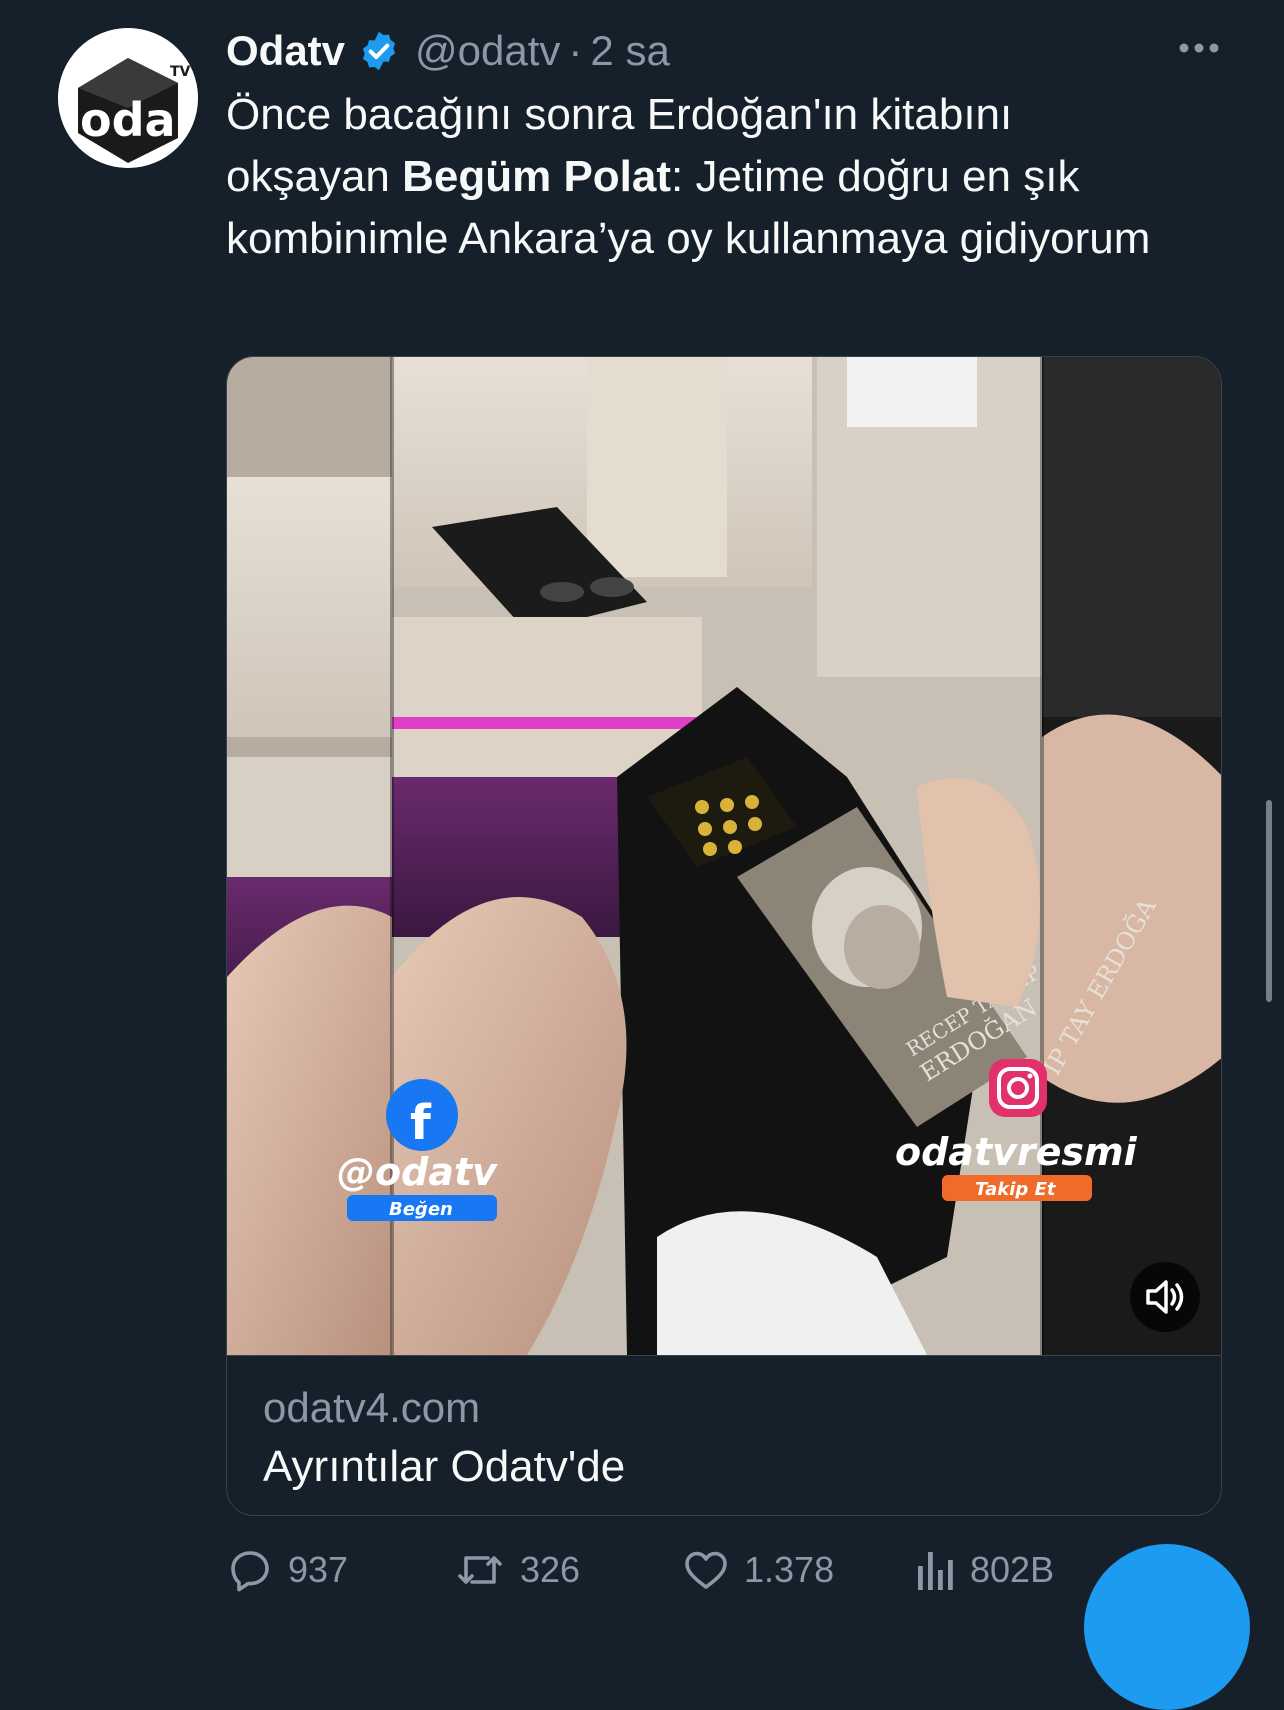 This screenshot has height=1710, width=1284. I want to click on card-domain: odatv4.com, so click(372, 1407).